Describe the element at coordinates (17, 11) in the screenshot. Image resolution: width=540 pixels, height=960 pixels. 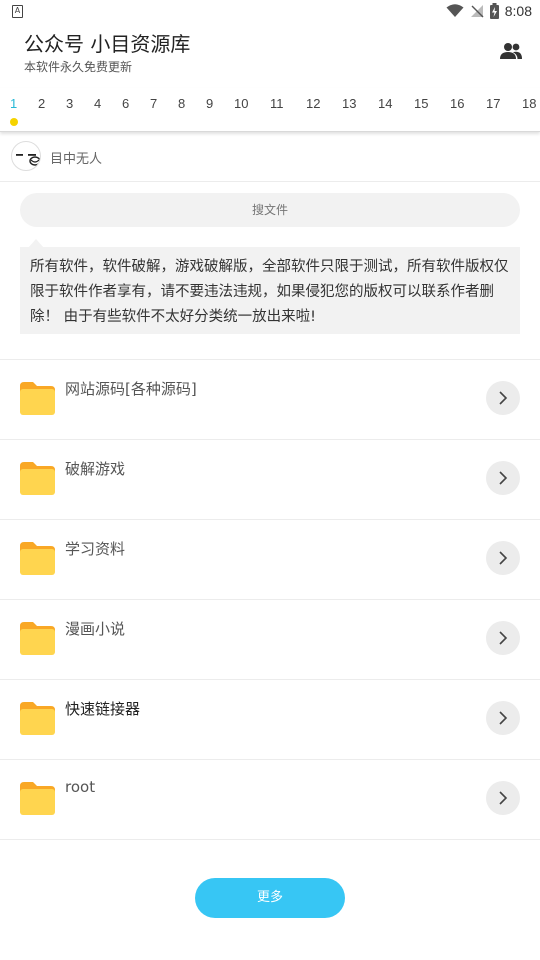
I see `notification-a-icon: A` at that location.